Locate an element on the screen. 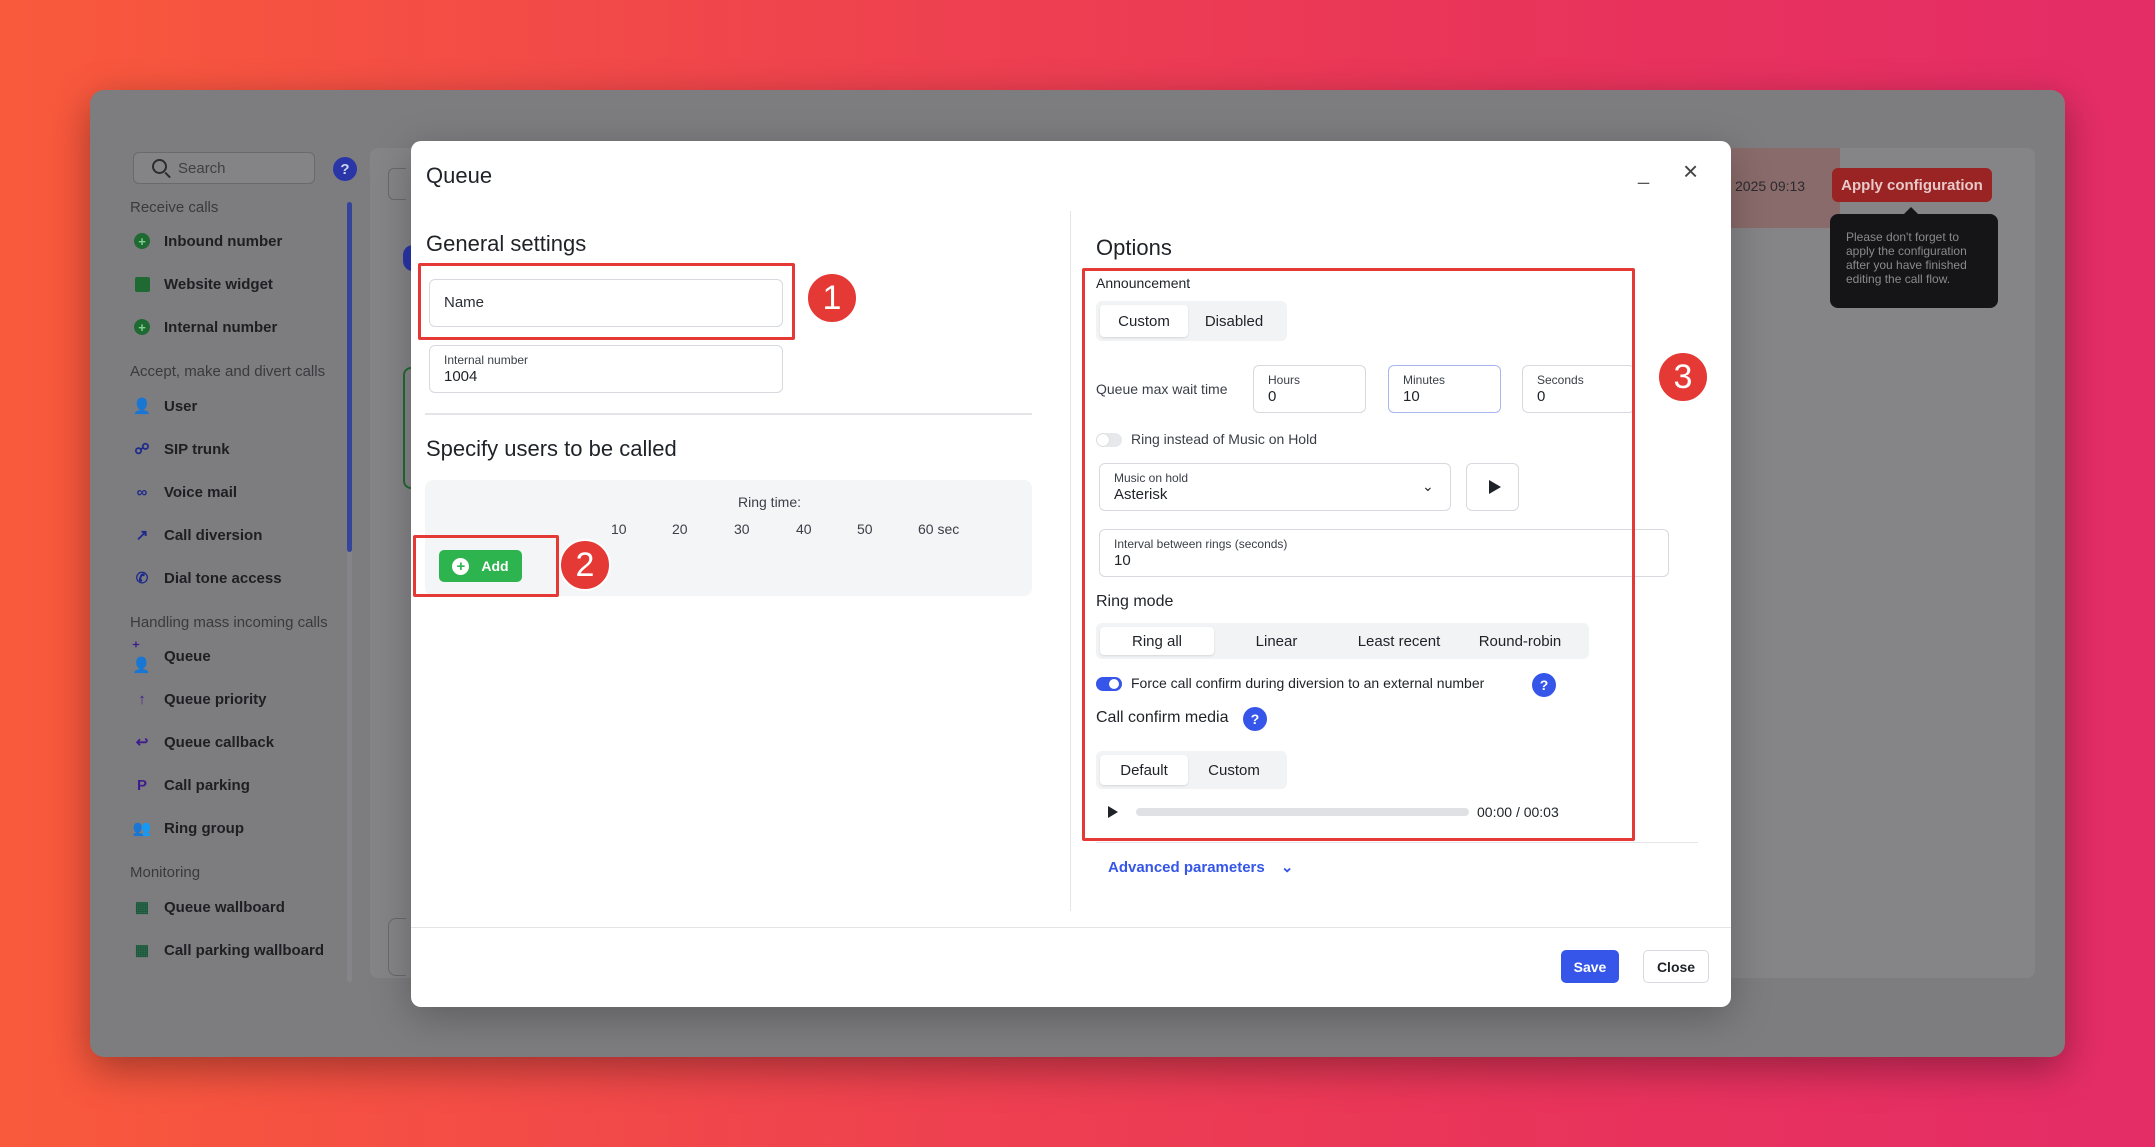  sidebar-item-inbound-number: + Inbound number is located at coordinates (207, 241).